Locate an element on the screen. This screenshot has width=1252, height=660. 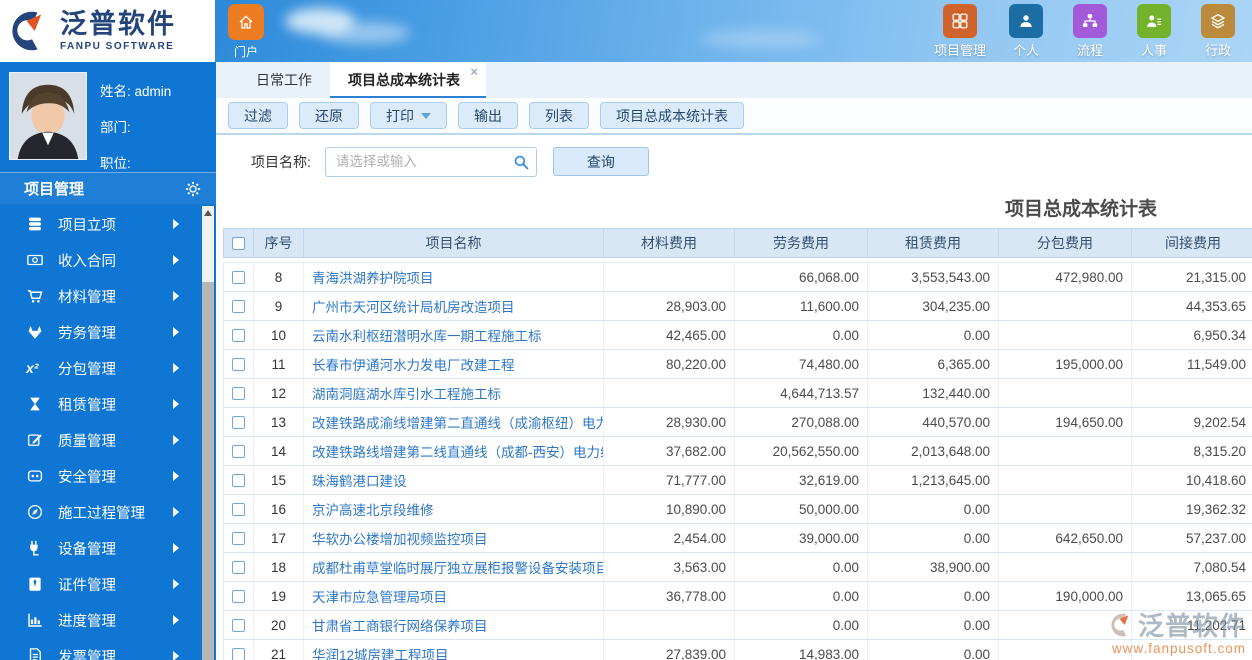
cost-value-indirect: 19,362.32 is located at coordinates (1215, 509).